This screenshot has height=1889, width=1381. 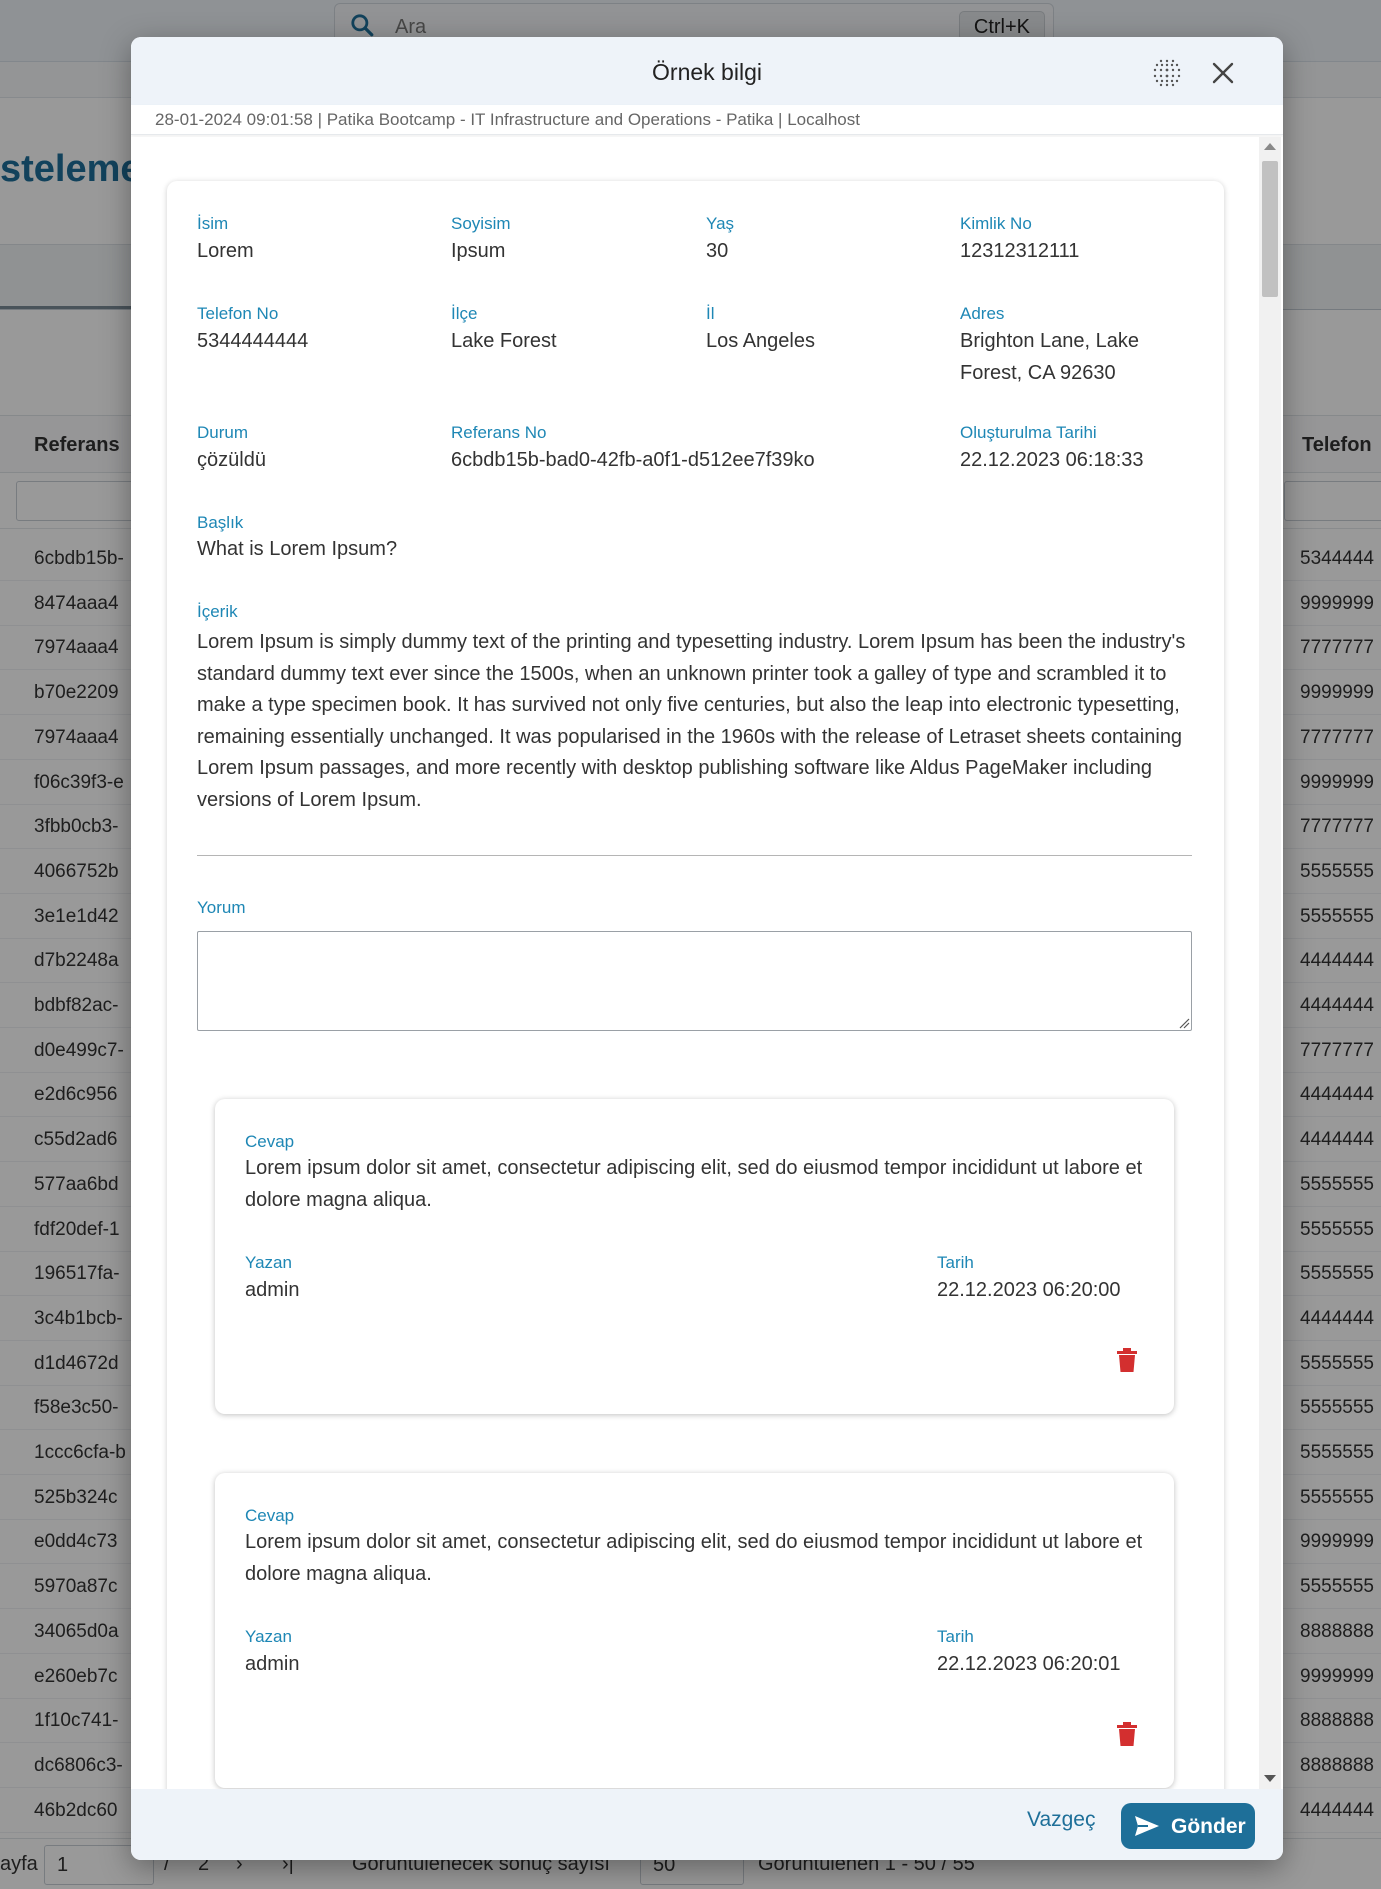 What do you see at coordinates (694, 981) in the screenshot?
I see `comment-textarea` at bounding box center [694, 981].